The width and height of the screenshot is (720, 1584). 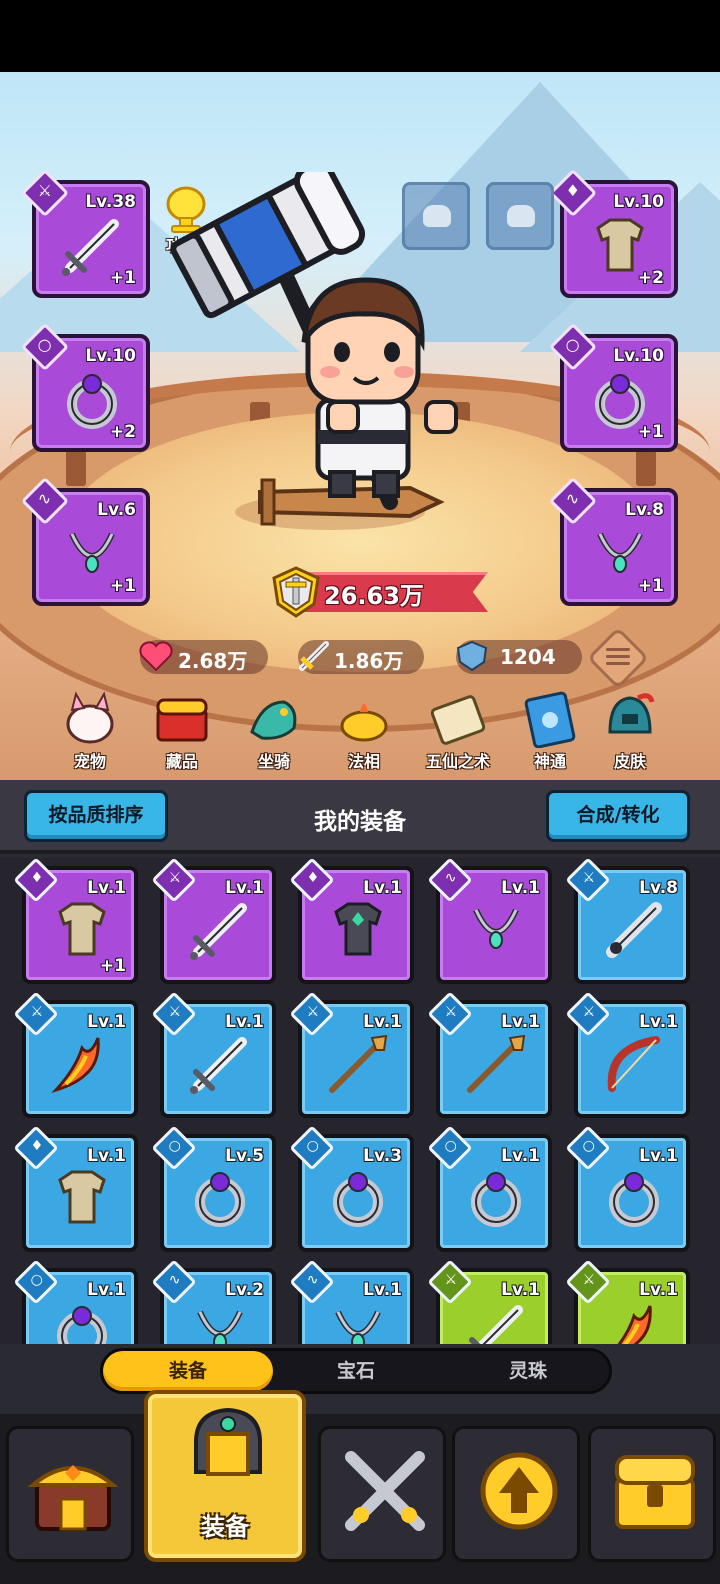 I want to click on combat-power-bar: 26.63万, so click(x=378, y=591).